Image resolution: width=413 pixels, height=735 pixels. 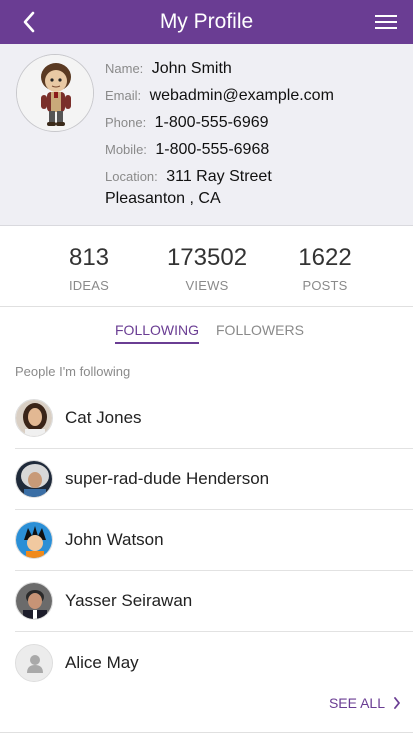 I want to click on person-name: Yasser Seirawan, so click(x=129, y=600).